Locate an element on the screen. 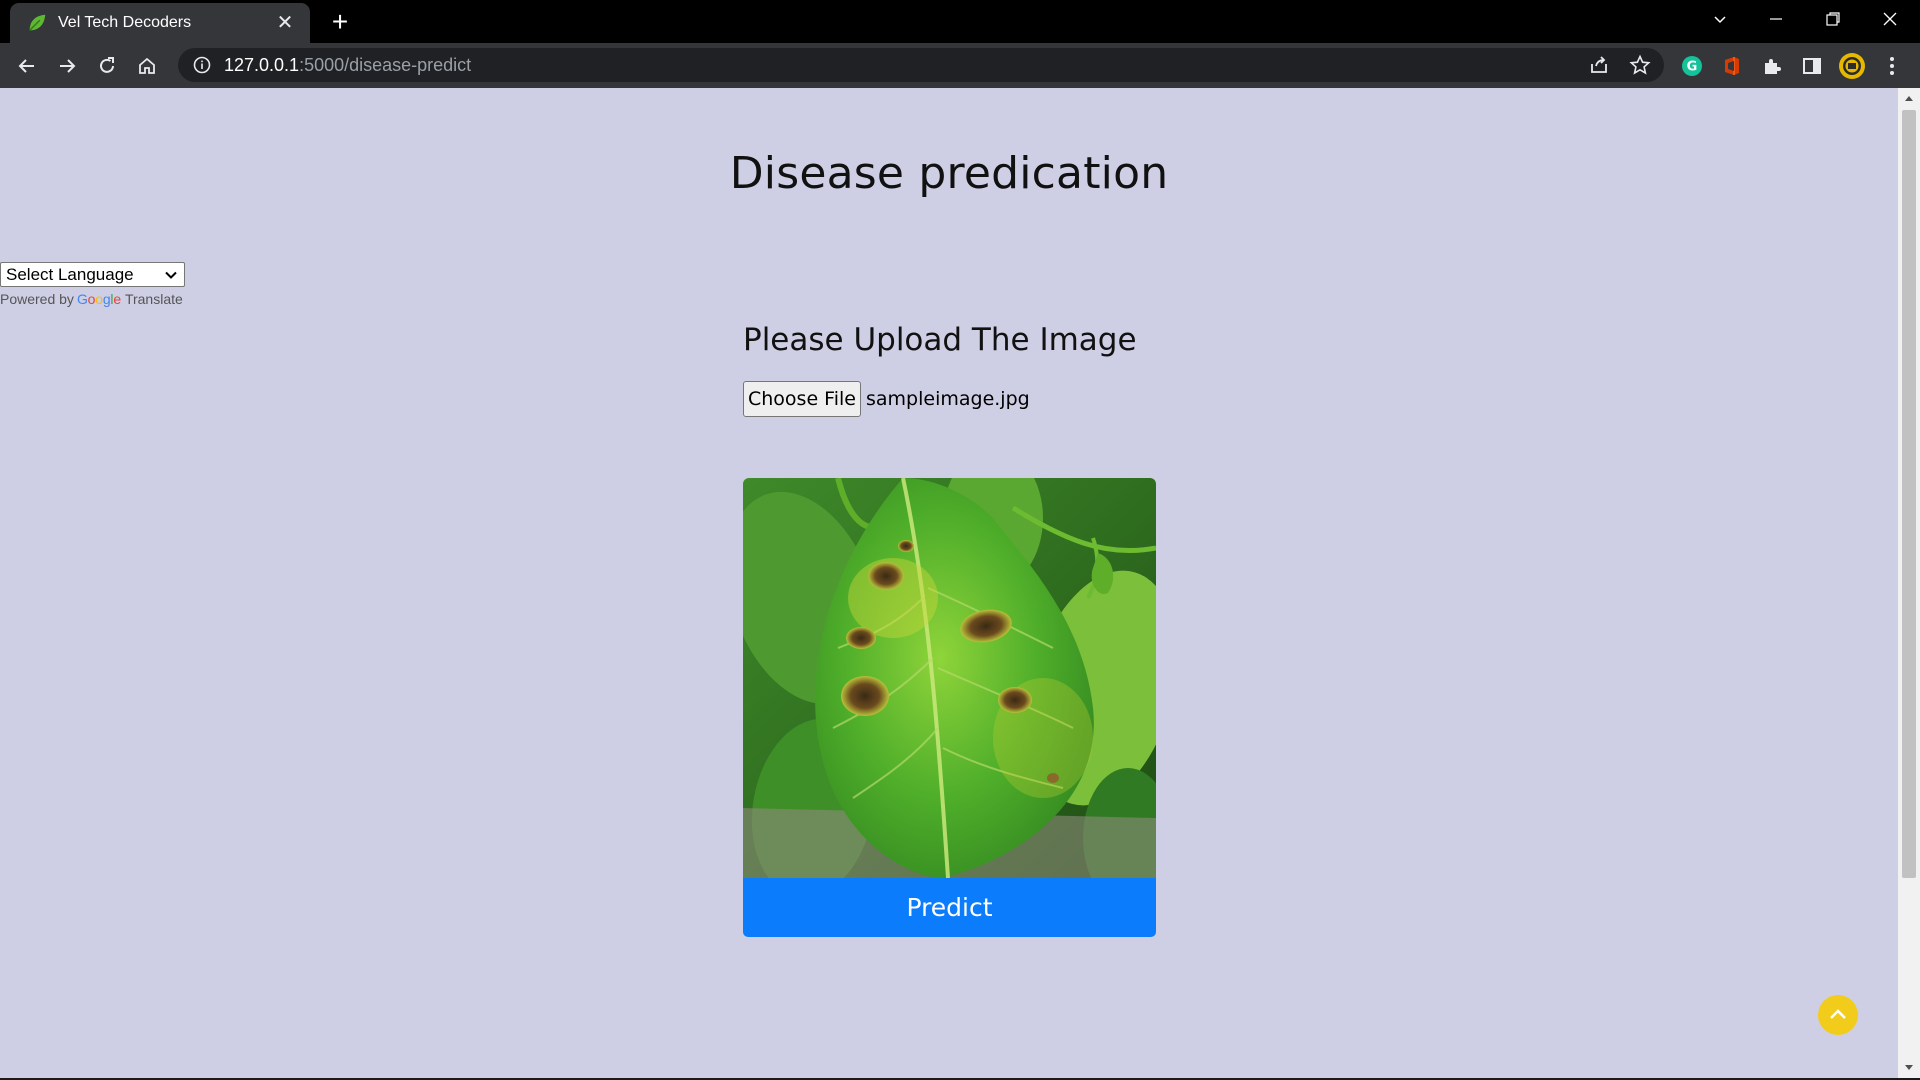  bookmark-star-icon is located at coordinates (1640, 65).